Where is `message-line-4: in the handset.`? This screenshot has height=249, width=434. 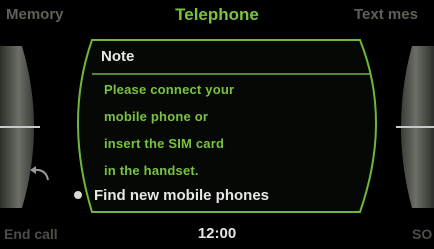
message-line-4: in the handset. is located at coordinates (151, 170).